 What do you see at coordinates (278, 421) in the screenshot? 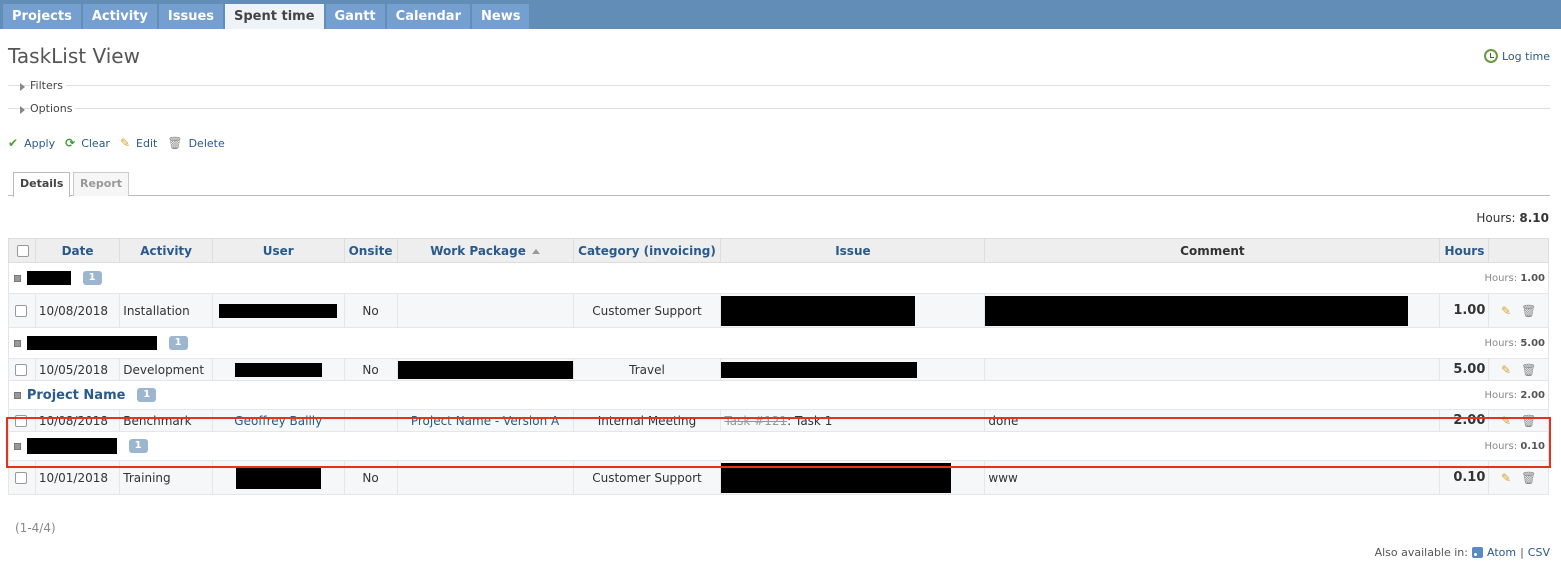
I see `user-link: Geoffrey Bailly` at bounding box center [278, 421].